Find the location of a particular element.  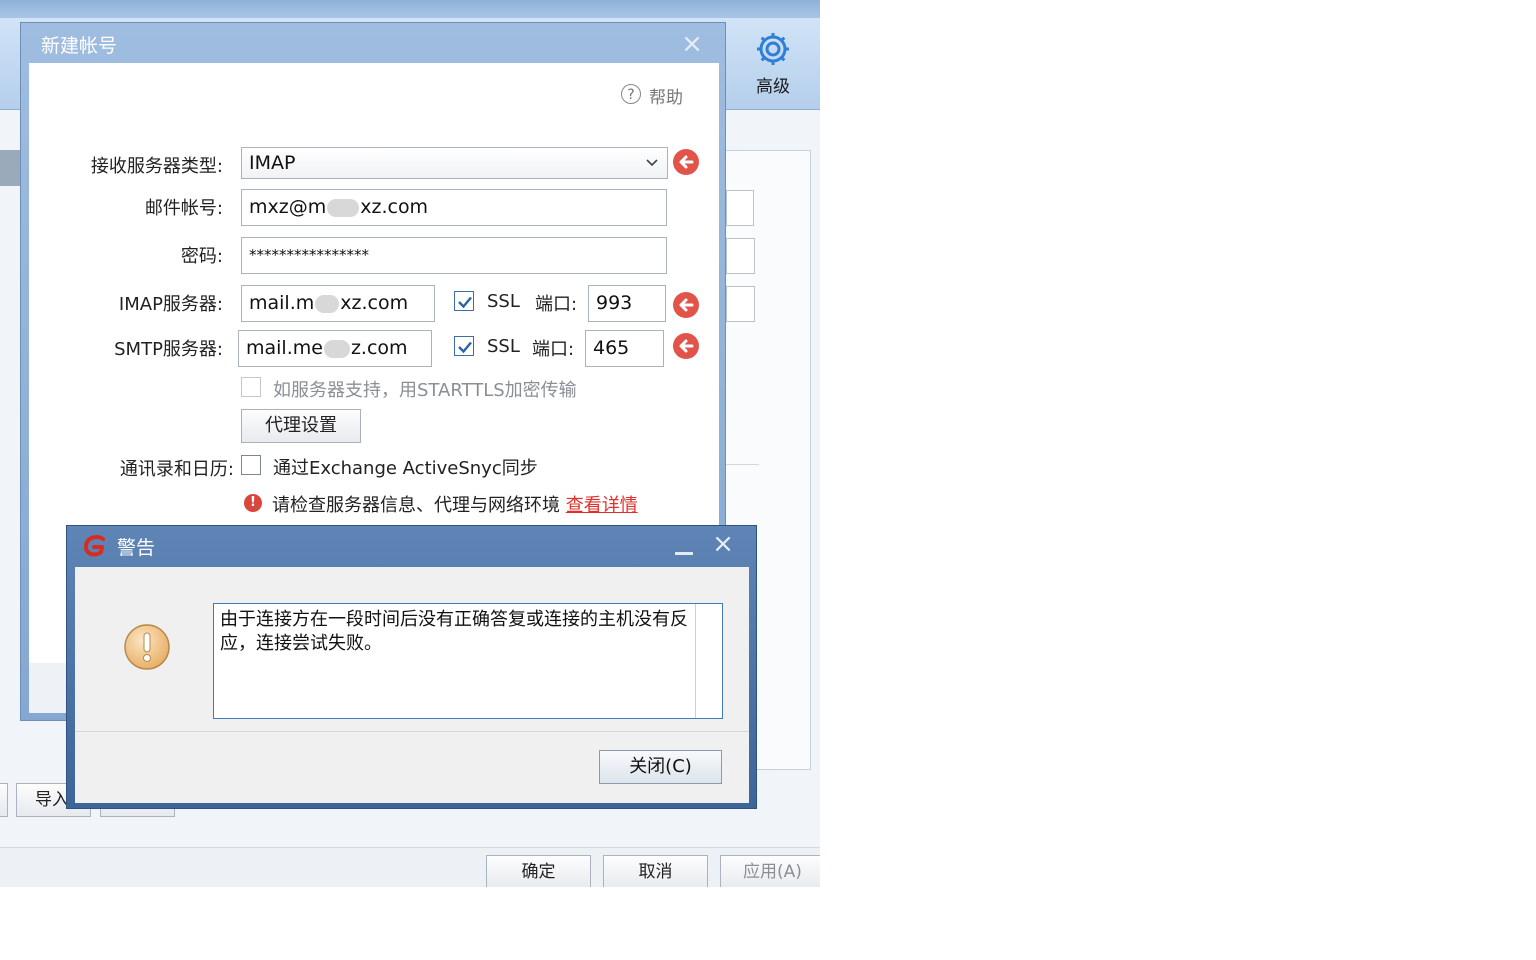

window-title-strip is located at coordinates (410, 9).